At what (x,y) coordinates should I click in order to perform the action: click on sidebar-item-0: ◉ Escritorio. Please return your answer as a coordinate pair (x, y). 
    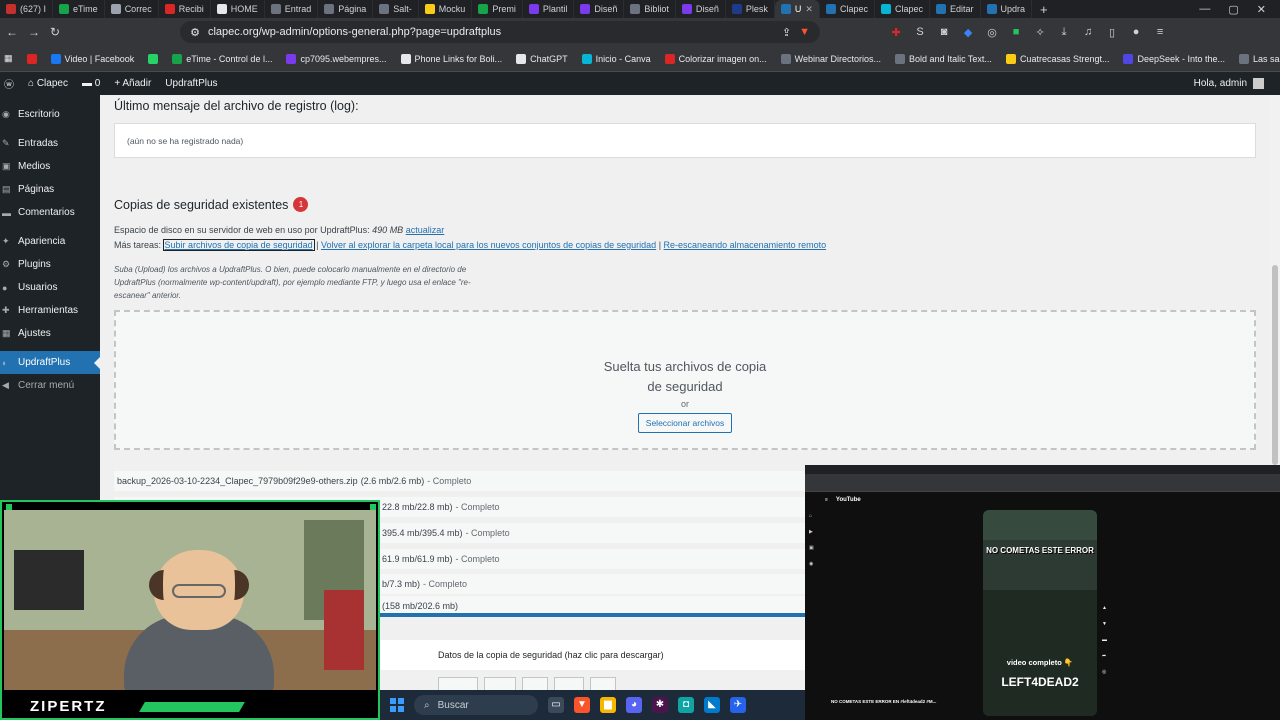
    Looking at the image, I should click on (50, 114).